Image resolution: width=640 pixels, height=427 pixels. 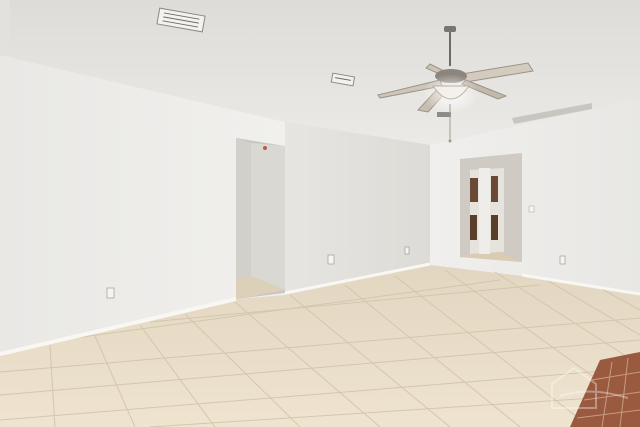 I want to click on outlet-center-wall, so click(x=331, y=259).